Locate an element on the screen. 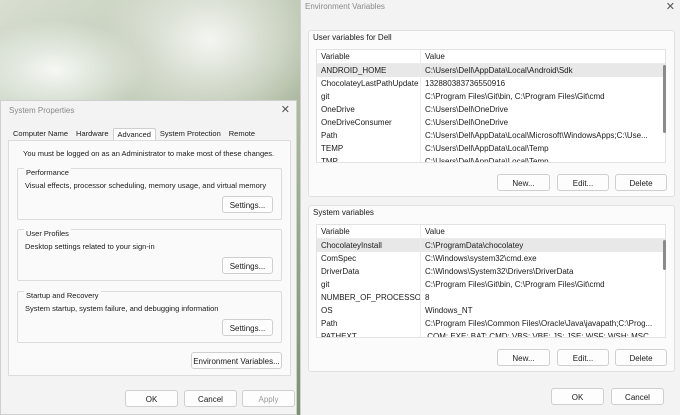 This screenshot has width=680, height=415. user-variables-title: User variables for Dell is located at coordinates (352, 37).